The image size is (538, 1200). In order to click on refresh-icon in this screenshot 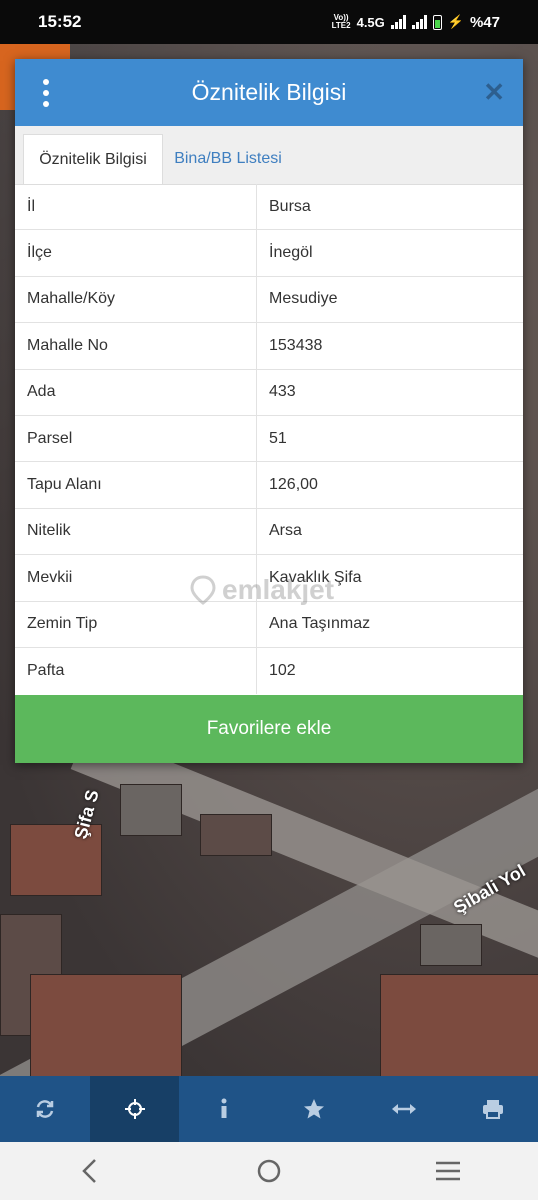, I will do `click(45, 1109)`.